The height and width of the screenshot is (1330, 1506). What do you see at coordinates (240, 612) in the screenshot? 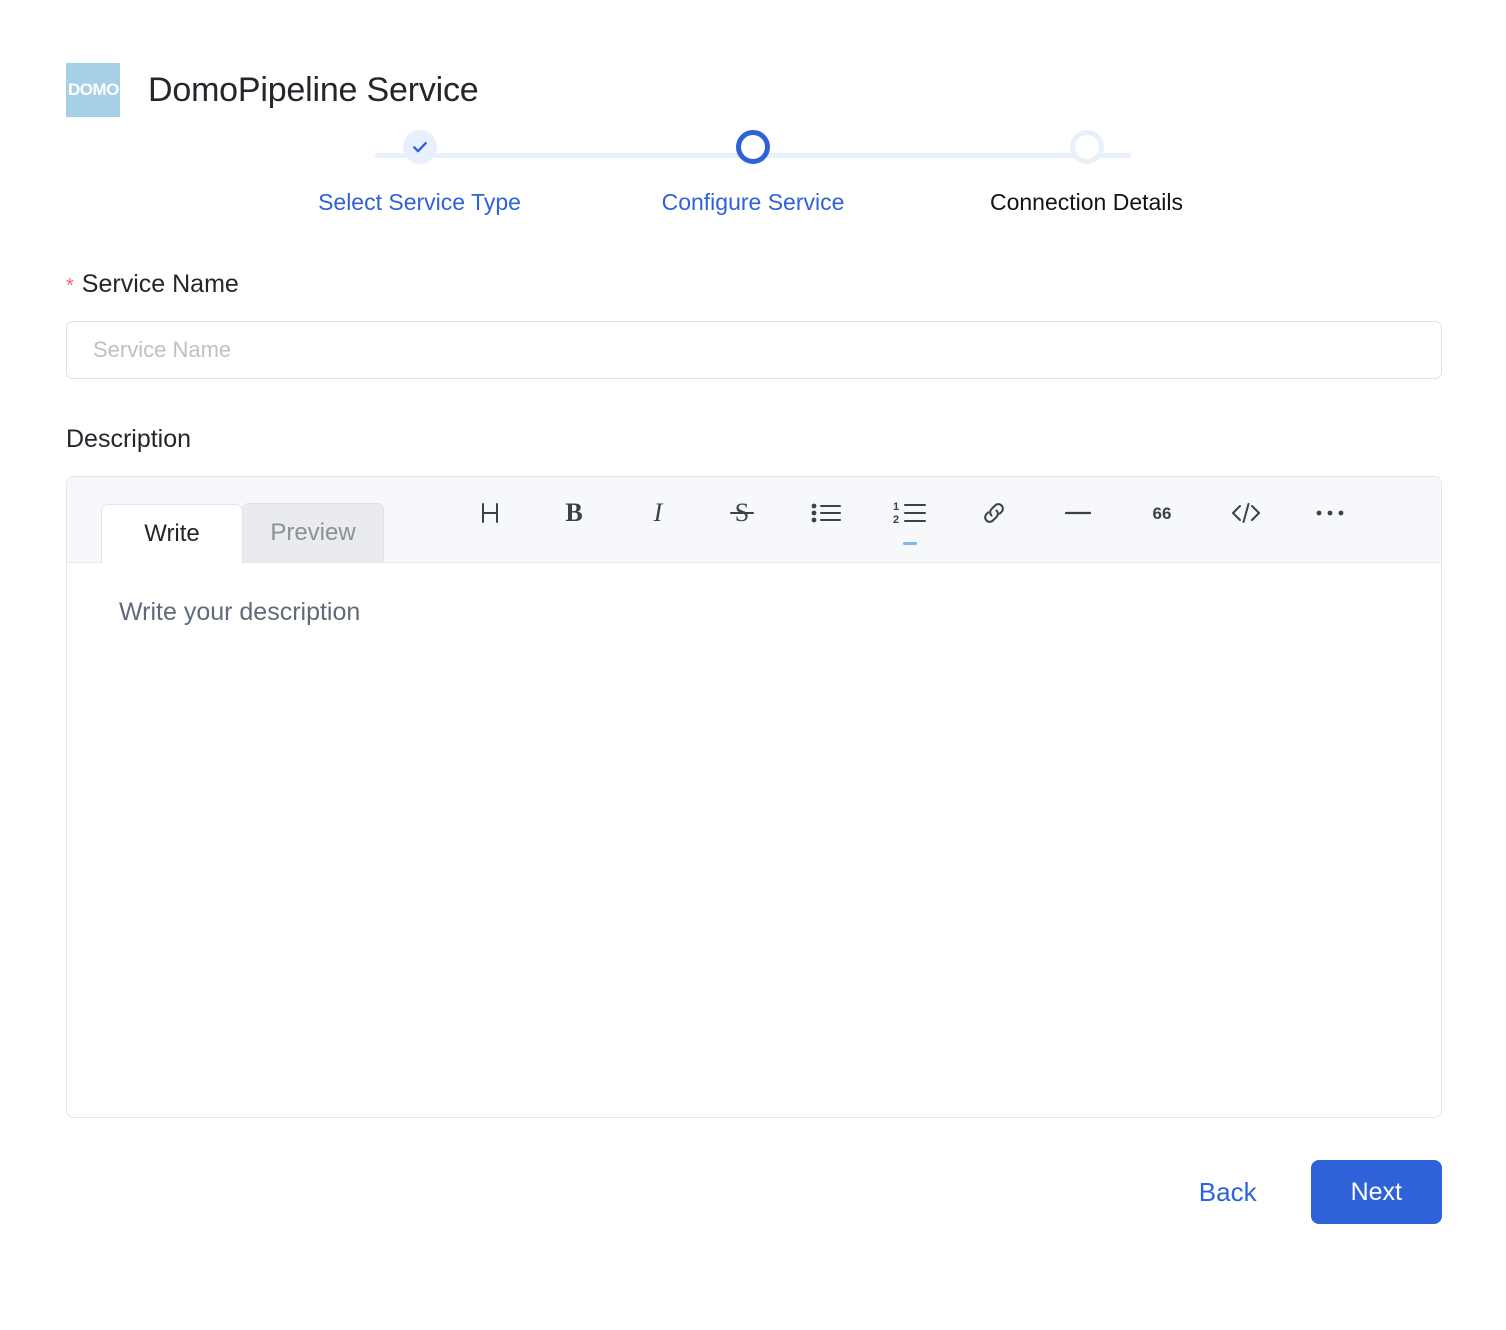
I see `description-placeholder: Write your description` at bounding box center [240, 612].